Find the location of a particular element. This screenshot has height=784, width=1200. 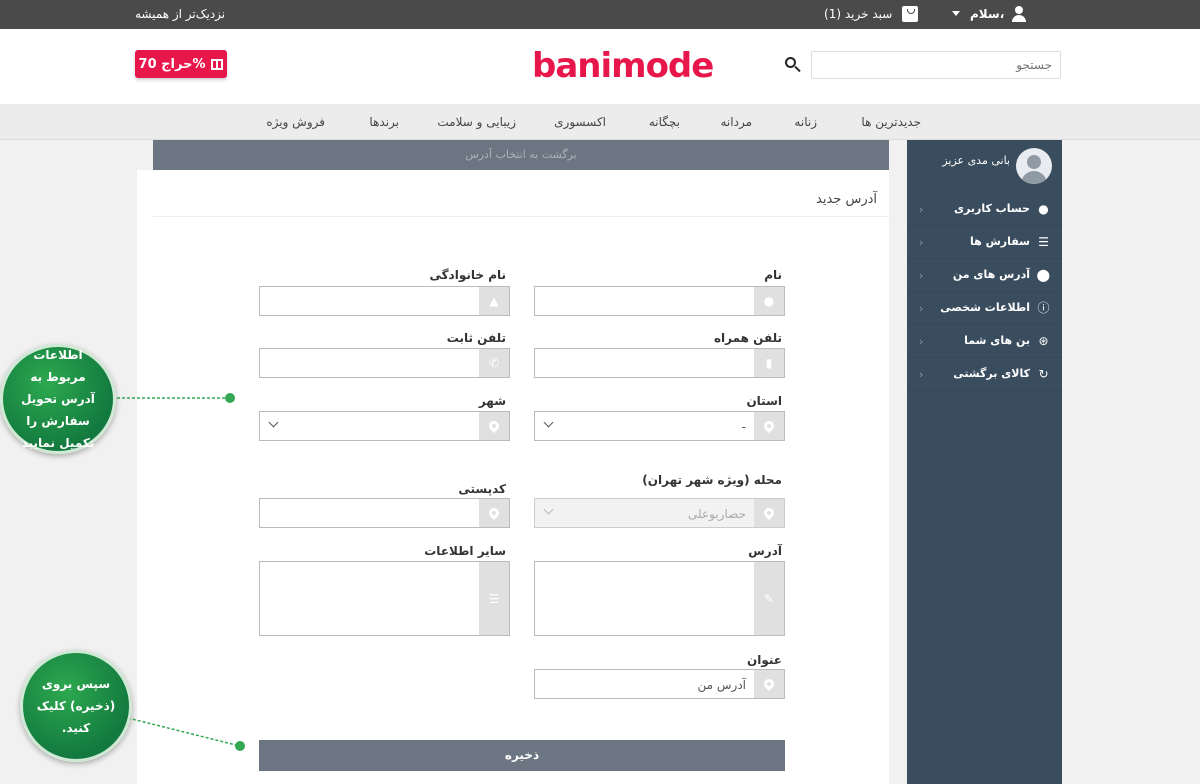

callout-connectors is located at coordinates (176, 572).